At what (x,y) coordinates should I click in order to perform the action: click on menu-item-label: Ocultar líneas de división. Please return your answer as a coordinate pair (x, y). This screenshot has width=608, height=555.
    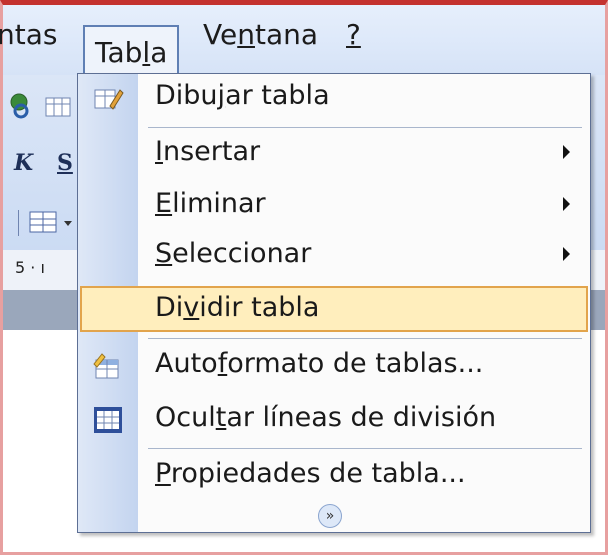
    Looking at the image, I should click on (326, 417).